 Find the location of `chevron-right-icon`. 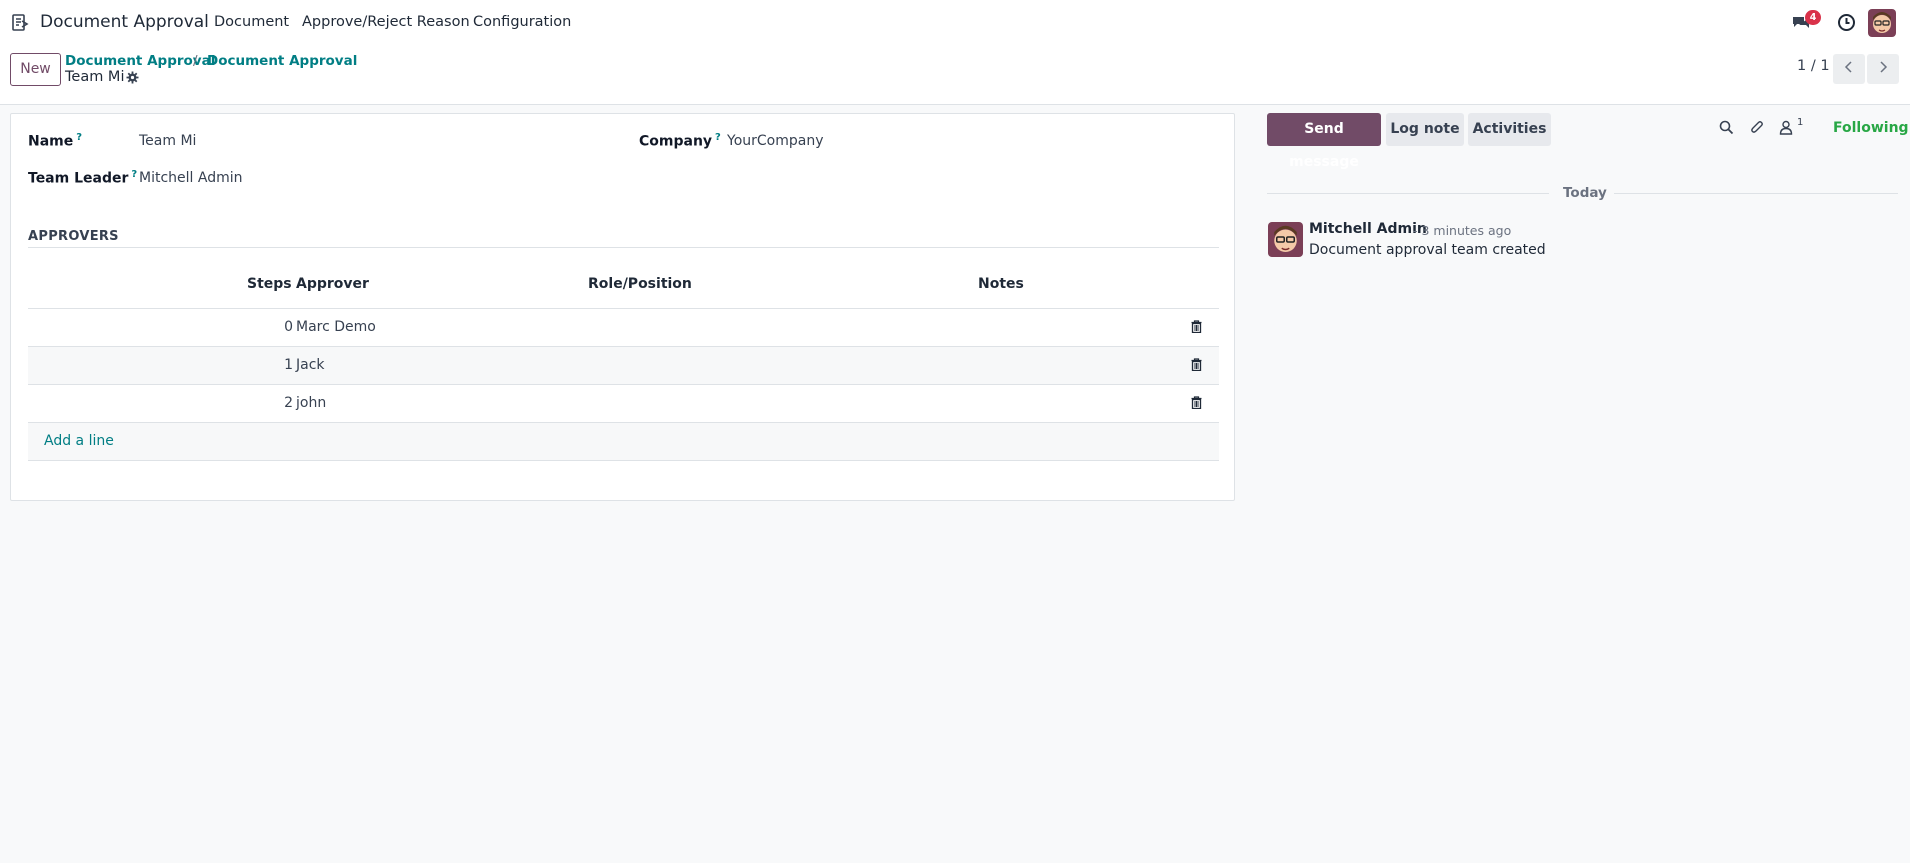

chevron-right-icon is located at coordinates (1883, 69).